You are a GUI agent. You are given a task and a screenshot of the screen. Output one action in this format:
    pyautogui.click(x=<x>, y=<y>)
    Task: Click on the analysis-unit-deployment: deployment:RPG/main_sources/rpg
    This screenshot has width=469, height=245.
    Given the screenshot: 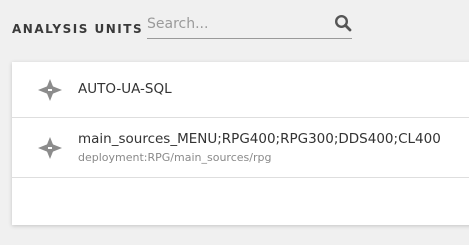 What is the action you would take?
    pyautogui.click(x=175, y=157)
    